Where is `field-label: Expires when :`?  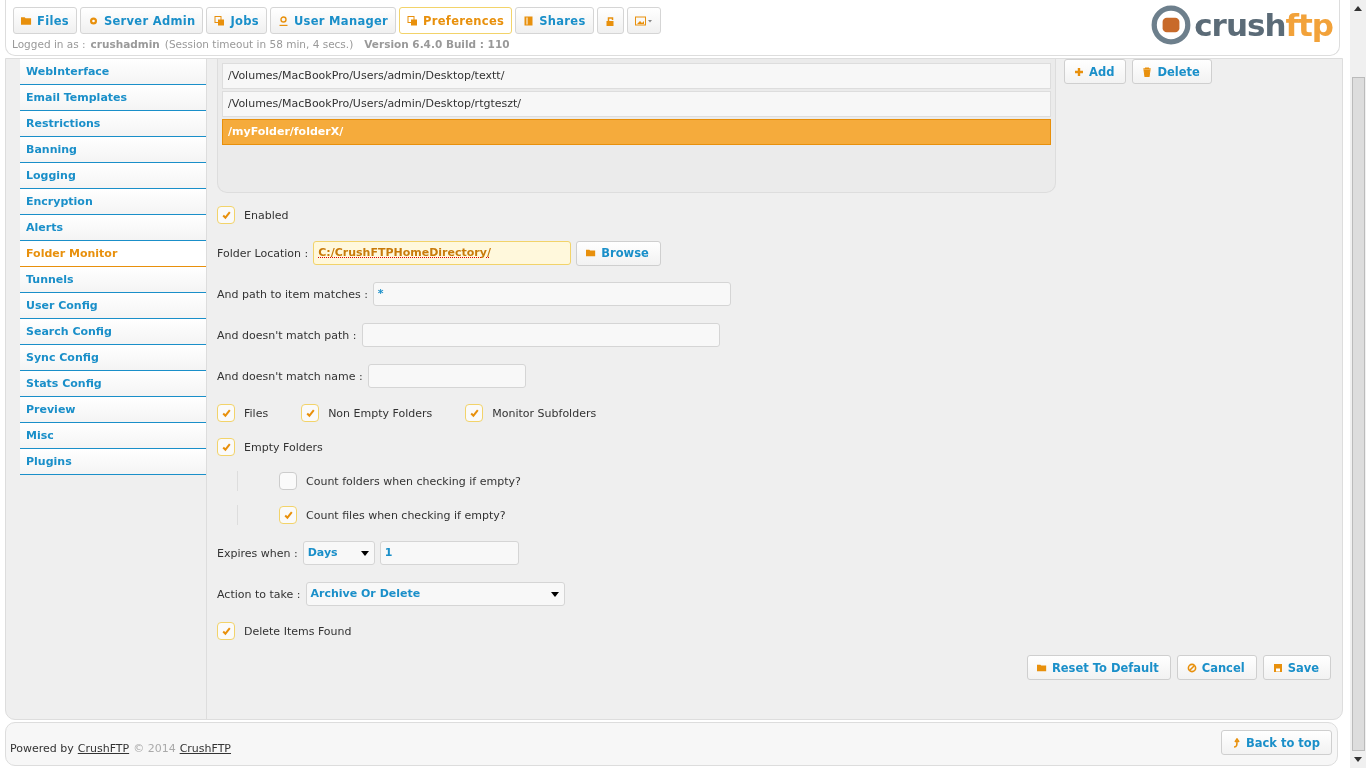 field-label: Expires when : is located at coordinates (257, 553).